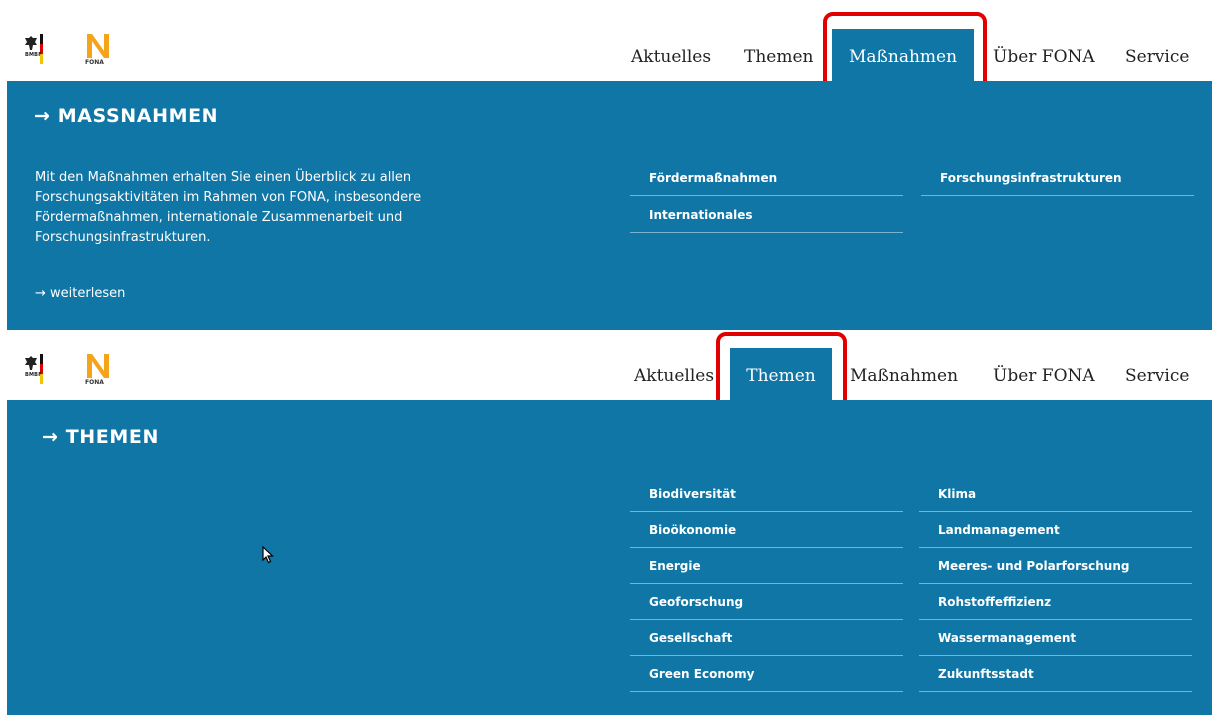  Describe the element at coordinates (1055, 638) in the screenshot. I see `menu-item-wassermanagement: Wassermanagement` at that location.